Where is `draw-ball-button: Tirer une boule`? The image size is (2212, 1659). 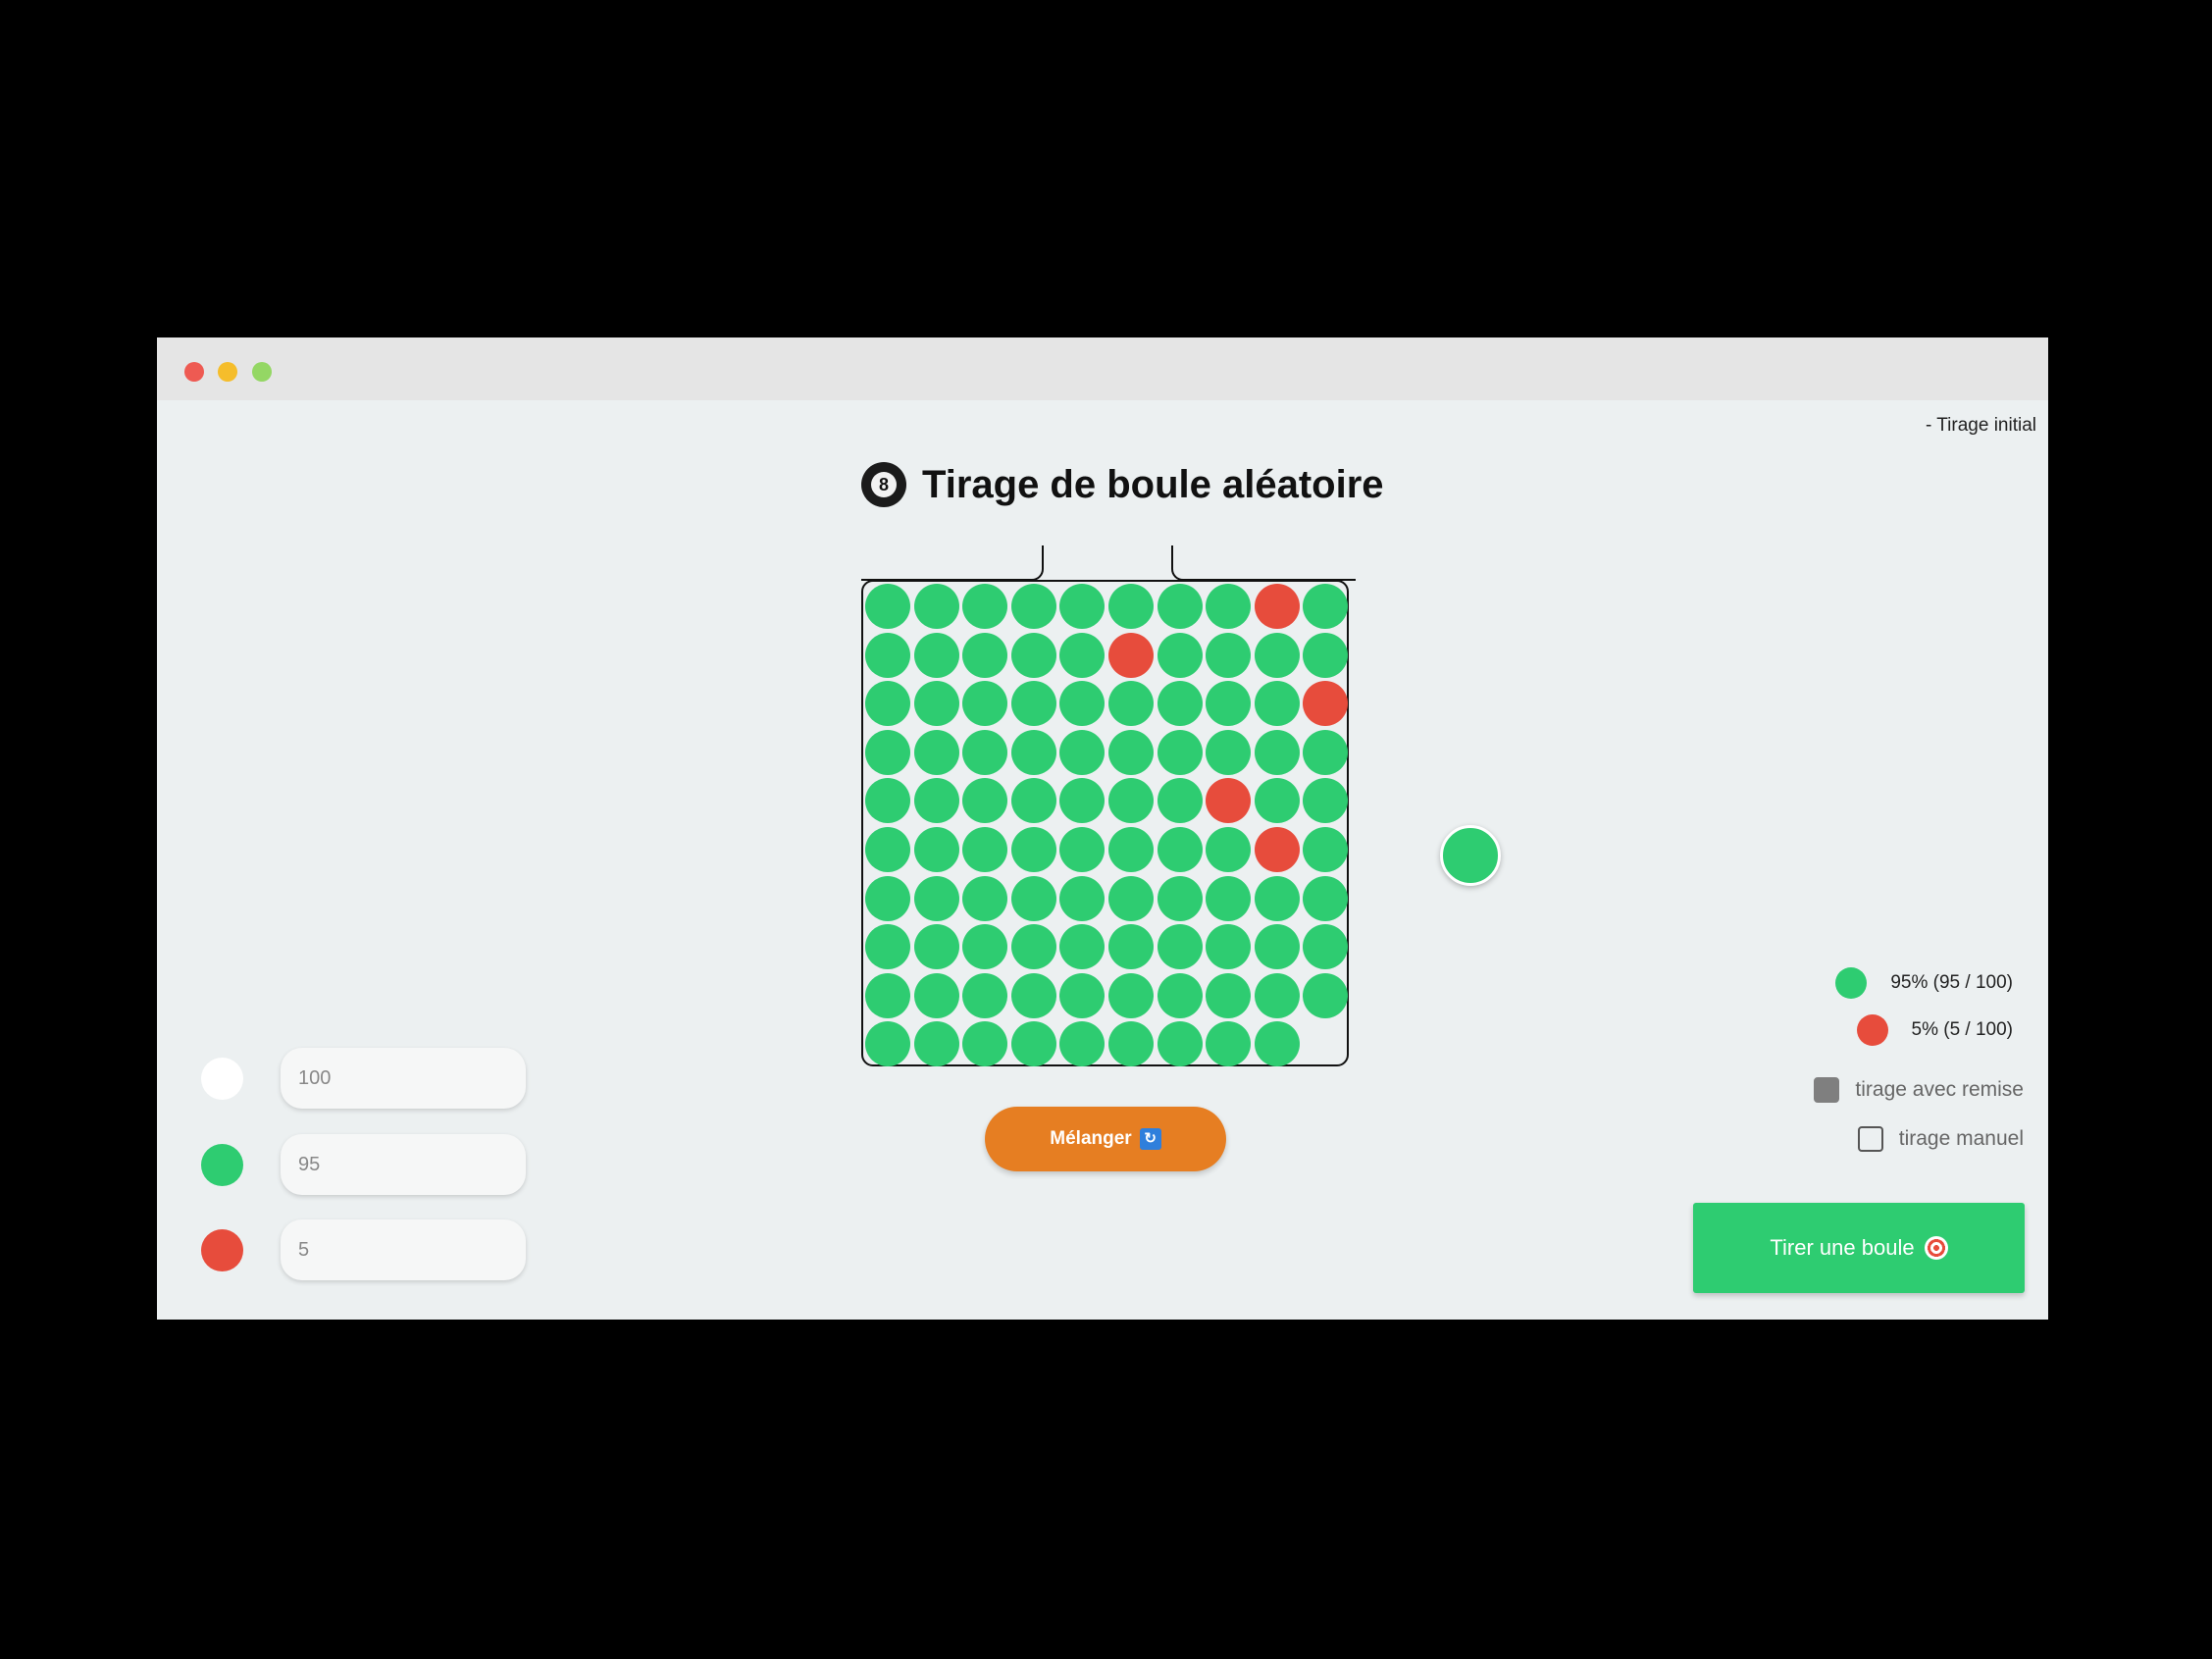 draw-ball-button: Tirer une boule is located at coordinates (1859, 1248).